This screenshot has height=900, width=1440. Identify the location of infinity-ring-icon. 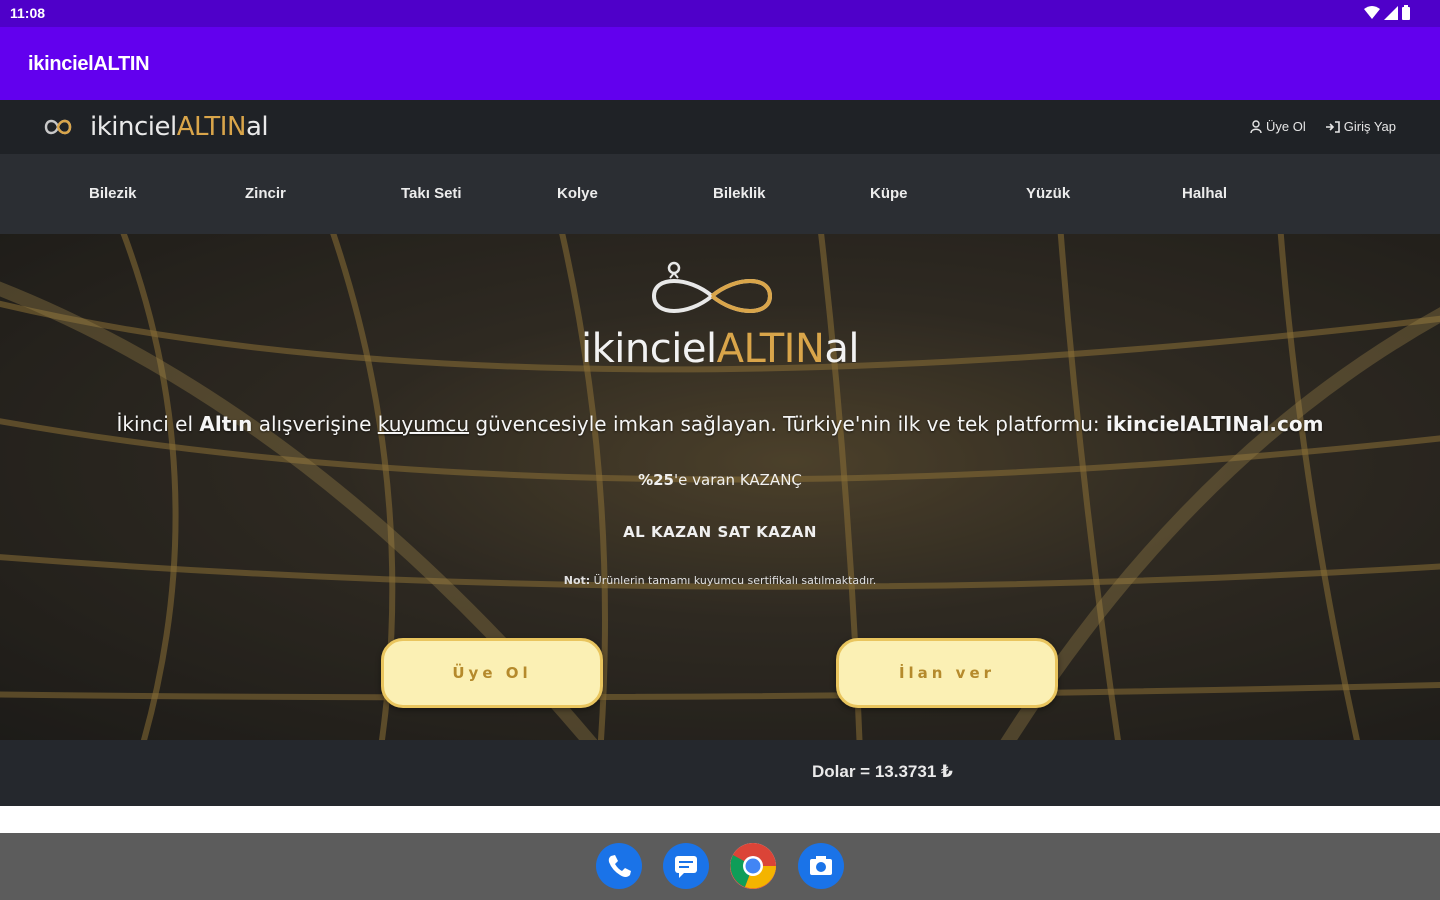
(58, 127).